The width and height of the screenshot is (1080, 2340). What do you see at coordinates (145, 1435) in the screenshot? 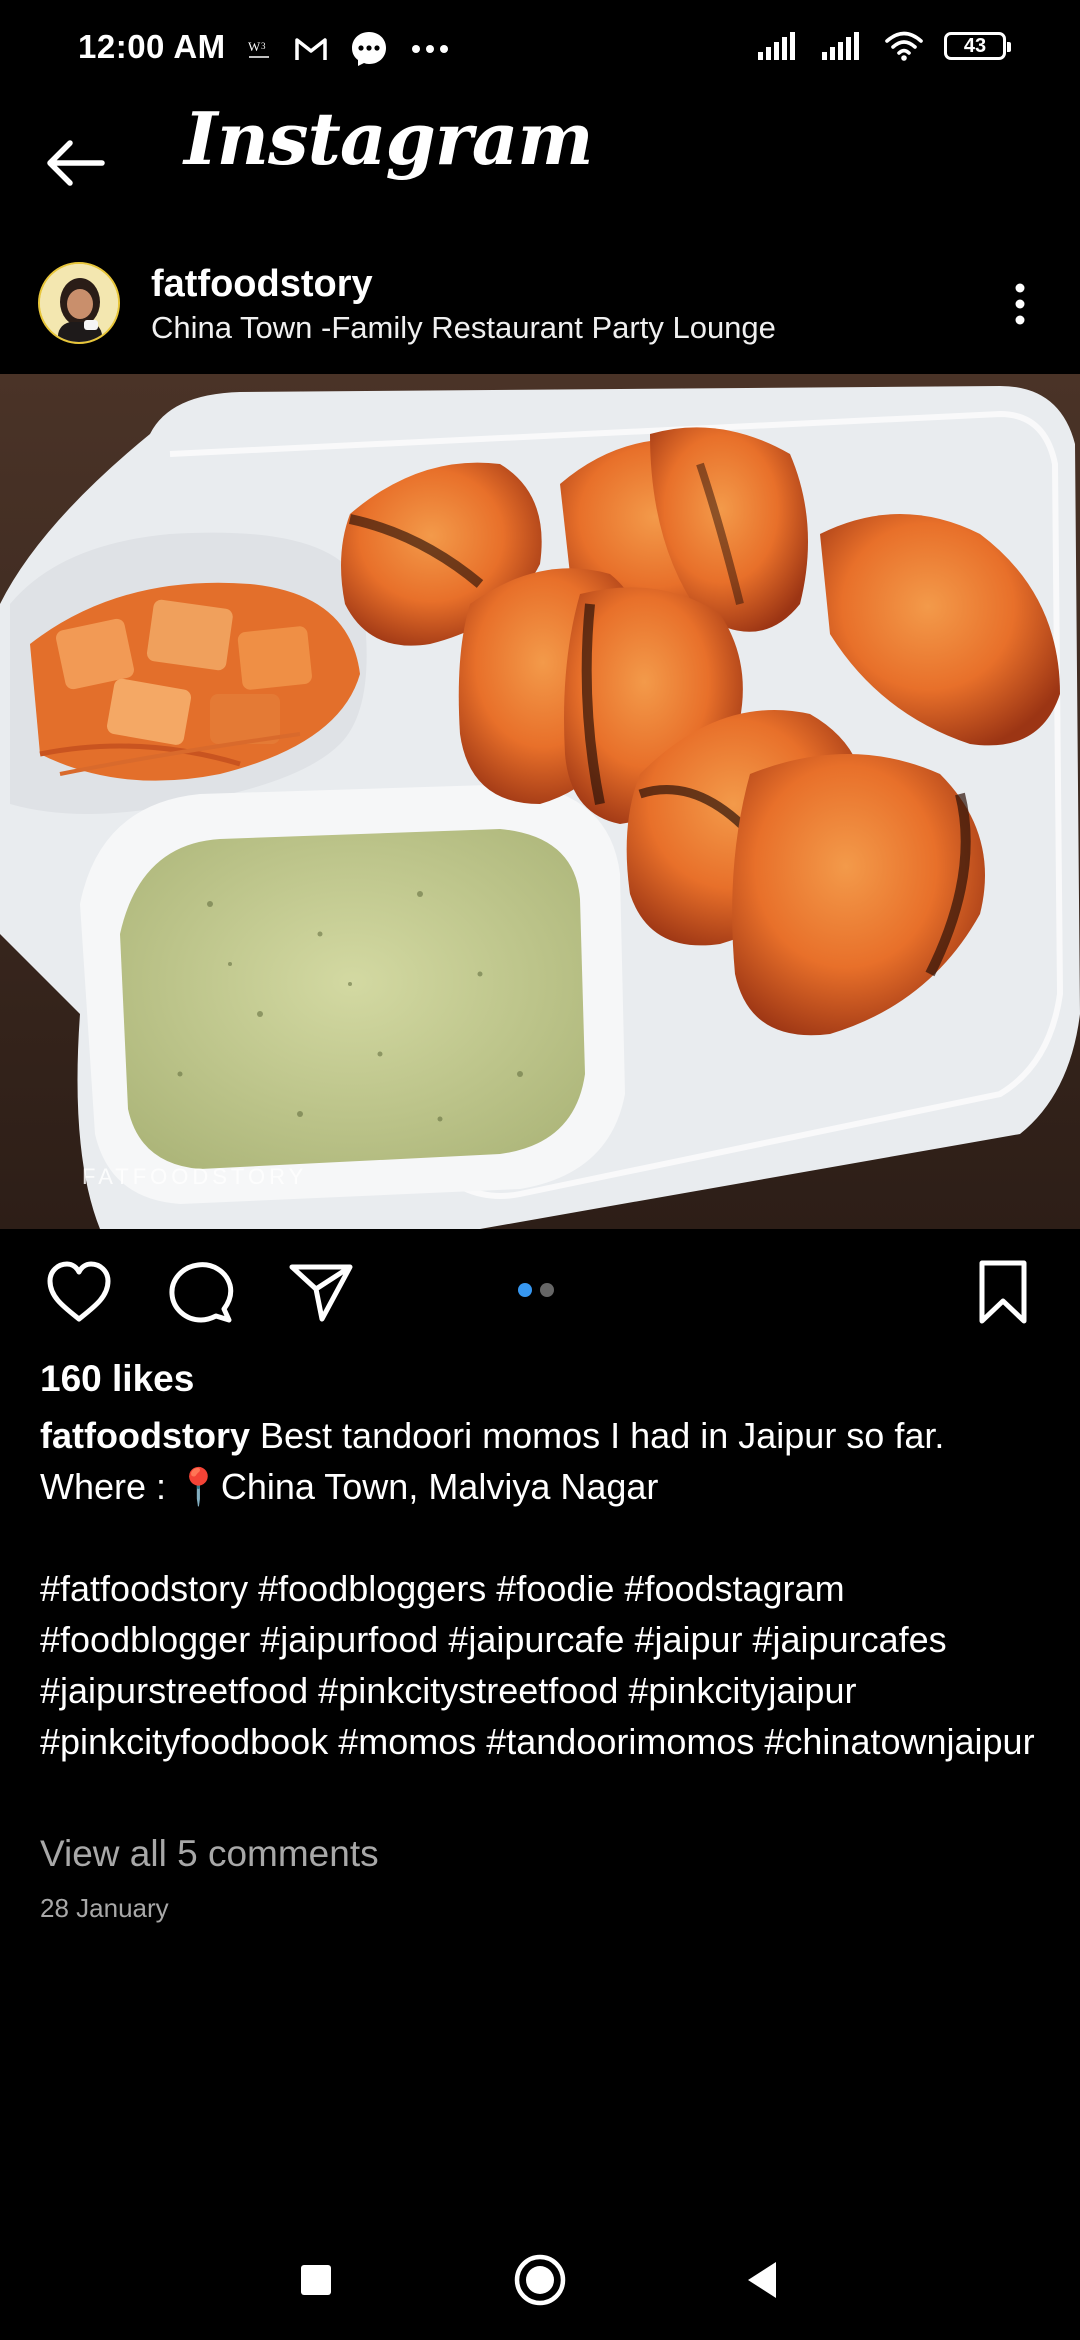
I see `caption-username: fatfoodstory` at bounding box center [145, 1435].